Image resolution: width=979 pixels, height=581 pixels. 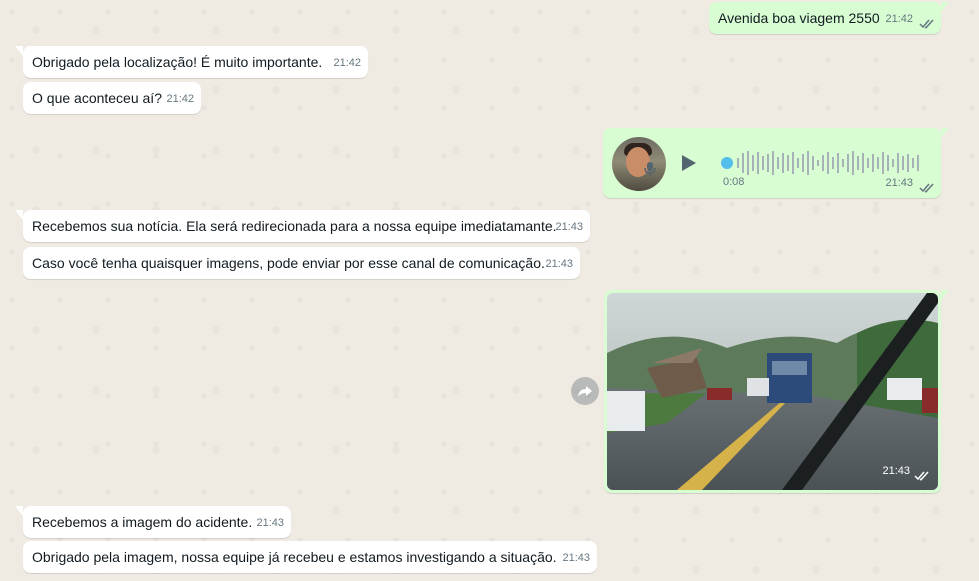 I want to click on accident-photo: 21:43, so click(x=772, y=391).